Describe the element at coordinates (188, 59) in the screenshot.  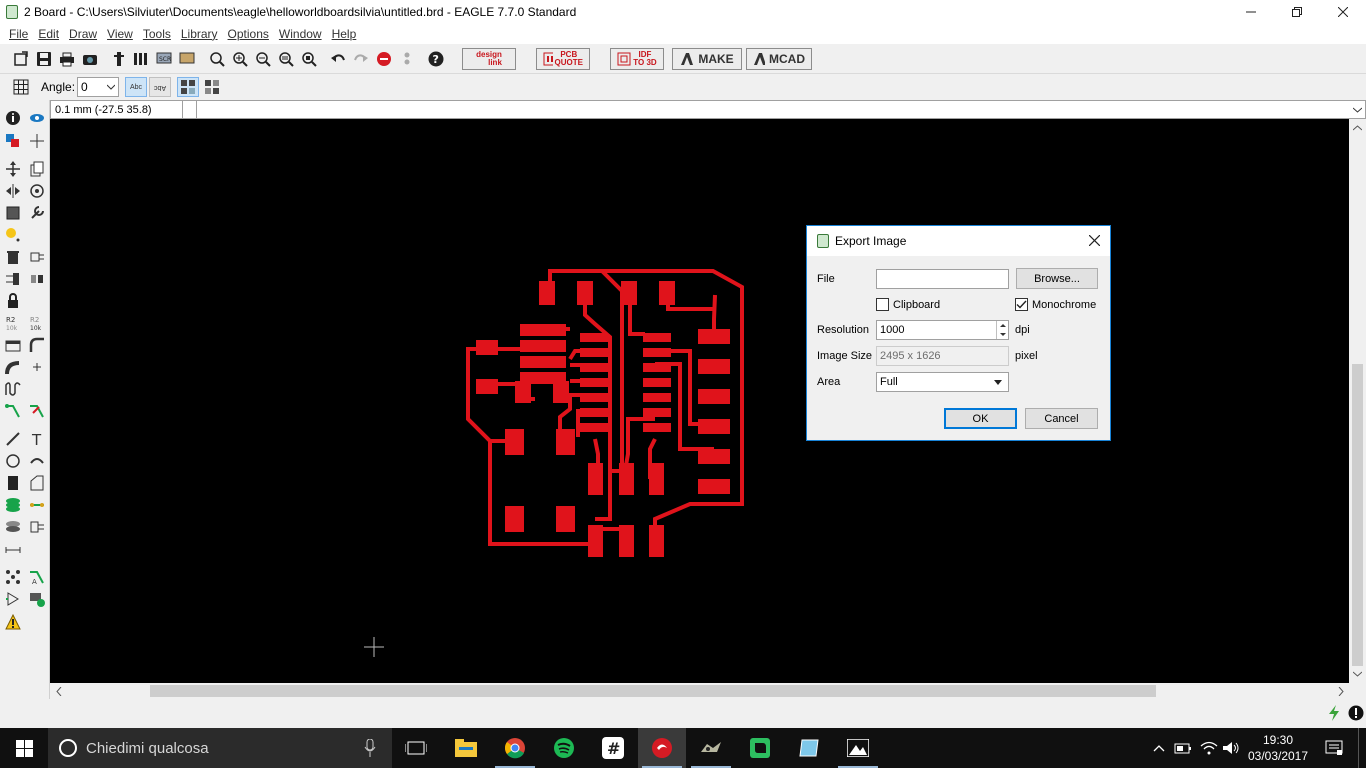
I see `run-icon` at that location.